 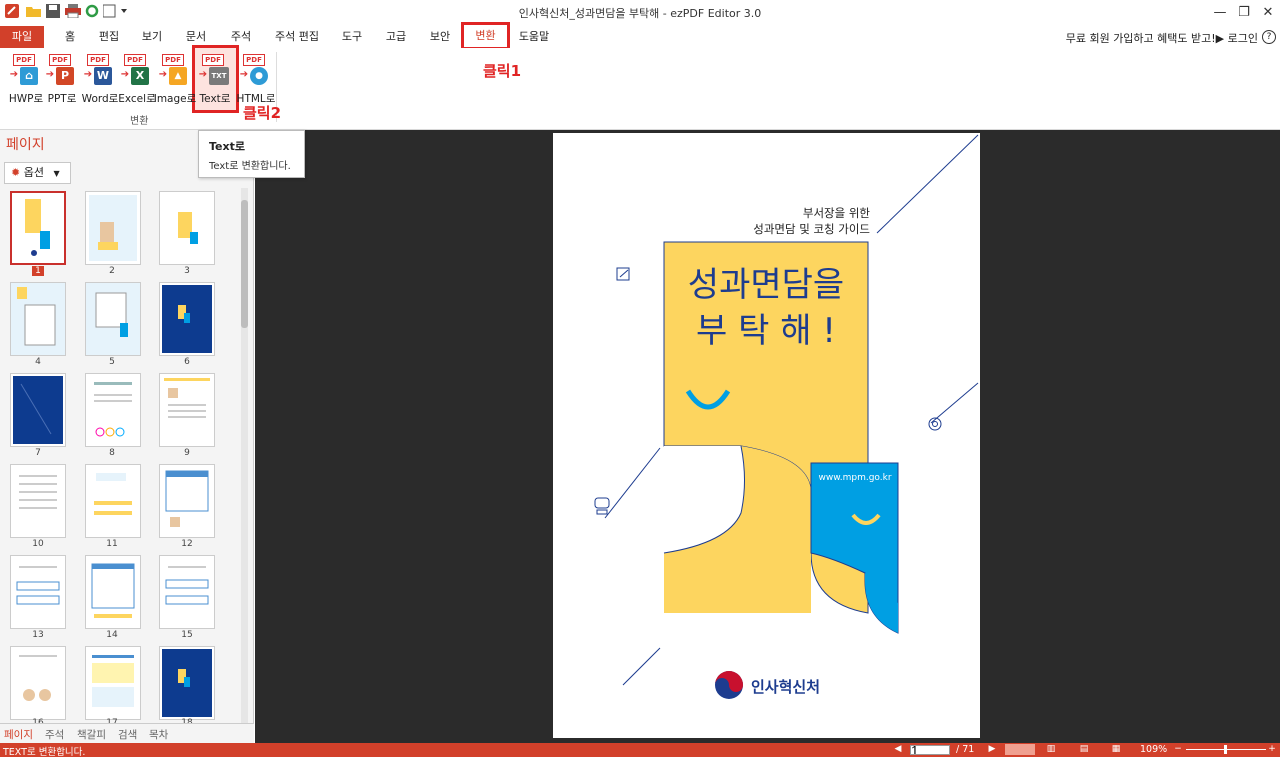 I want to click on page-number-input, so click(x=930, y=750).